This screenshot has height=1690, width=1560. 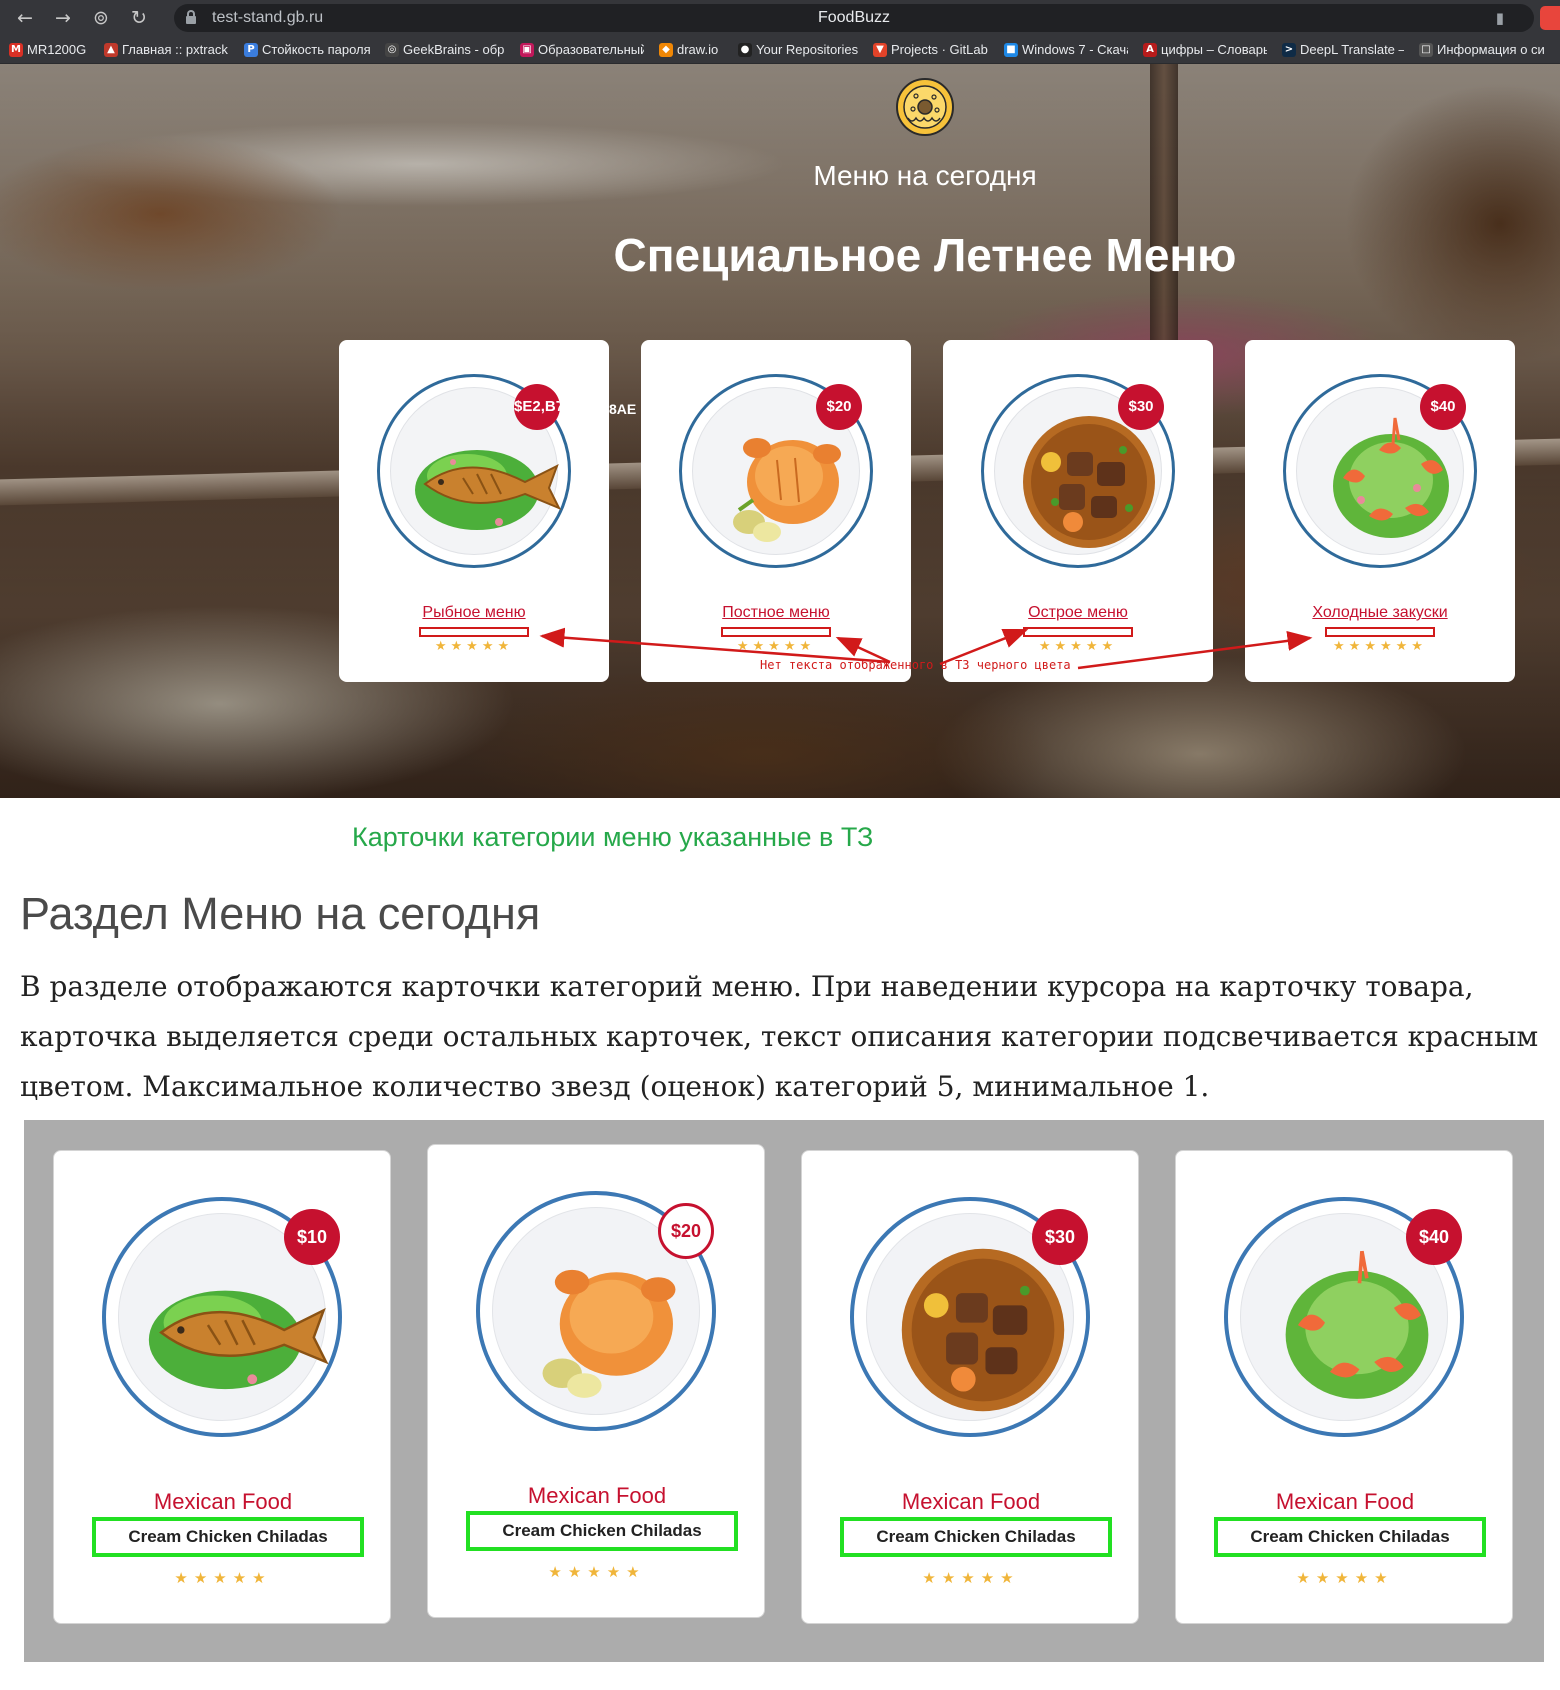 What do you see at coordinates (268, 17) in the screenshot?
I see `url-text: test-stand.gb.ru` at bounding box center [268, 17].